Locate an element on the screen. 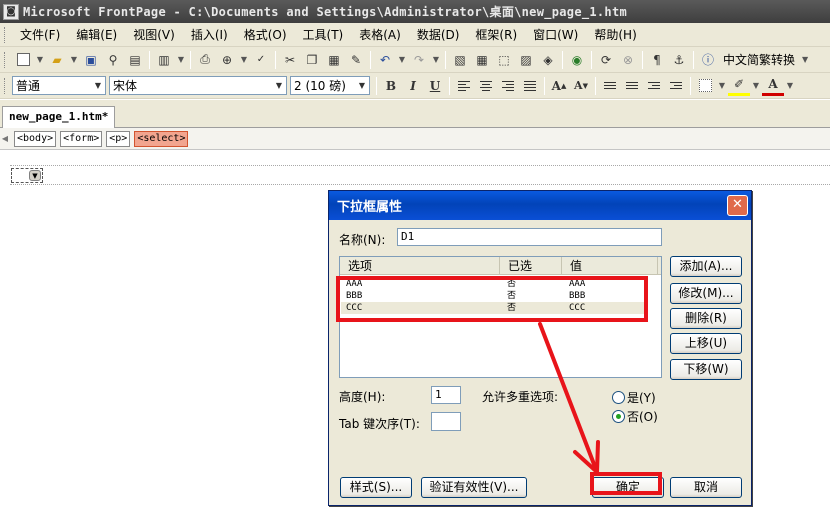  height-field: 1 is located at coordinates (446, 395).